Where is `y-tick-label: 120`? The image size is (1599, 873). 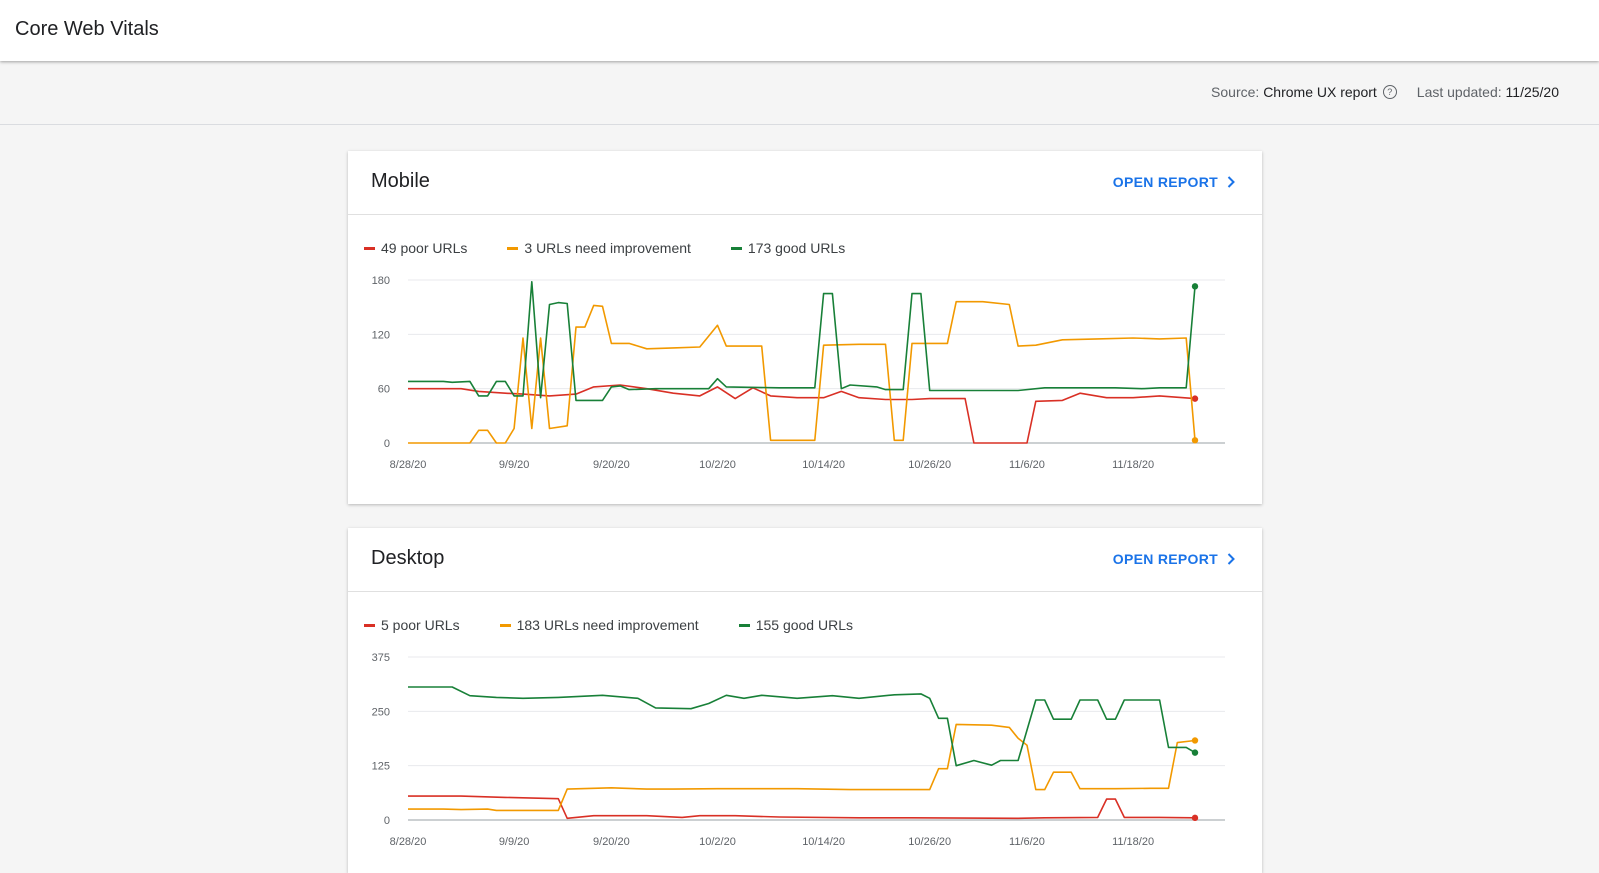
y-tick-label: 120 is located at coordinates (381, 335).